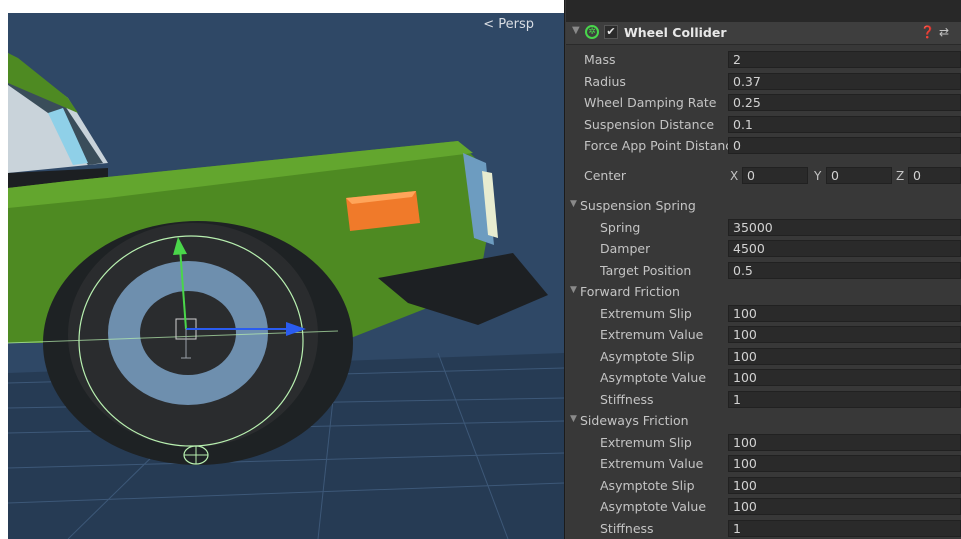 Image resolution: width=961 pixels, height=539 pixels. What do you see at coordinates (763, 206) in the screenshot?
I see `foldout-suspension-spring: ▼ Suspension Spring` at bounding box center [763, 206].